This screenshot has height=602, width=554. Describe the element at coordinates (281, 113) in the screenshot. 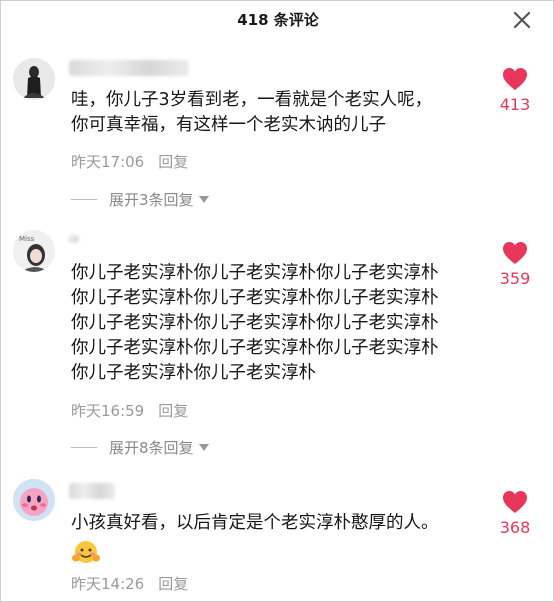

I see `comment-text: 哇，你儿子3岁看到老，一看就是个老实人呢， 你可真幸福，有这样一个老实木讷的儿子` at that location.